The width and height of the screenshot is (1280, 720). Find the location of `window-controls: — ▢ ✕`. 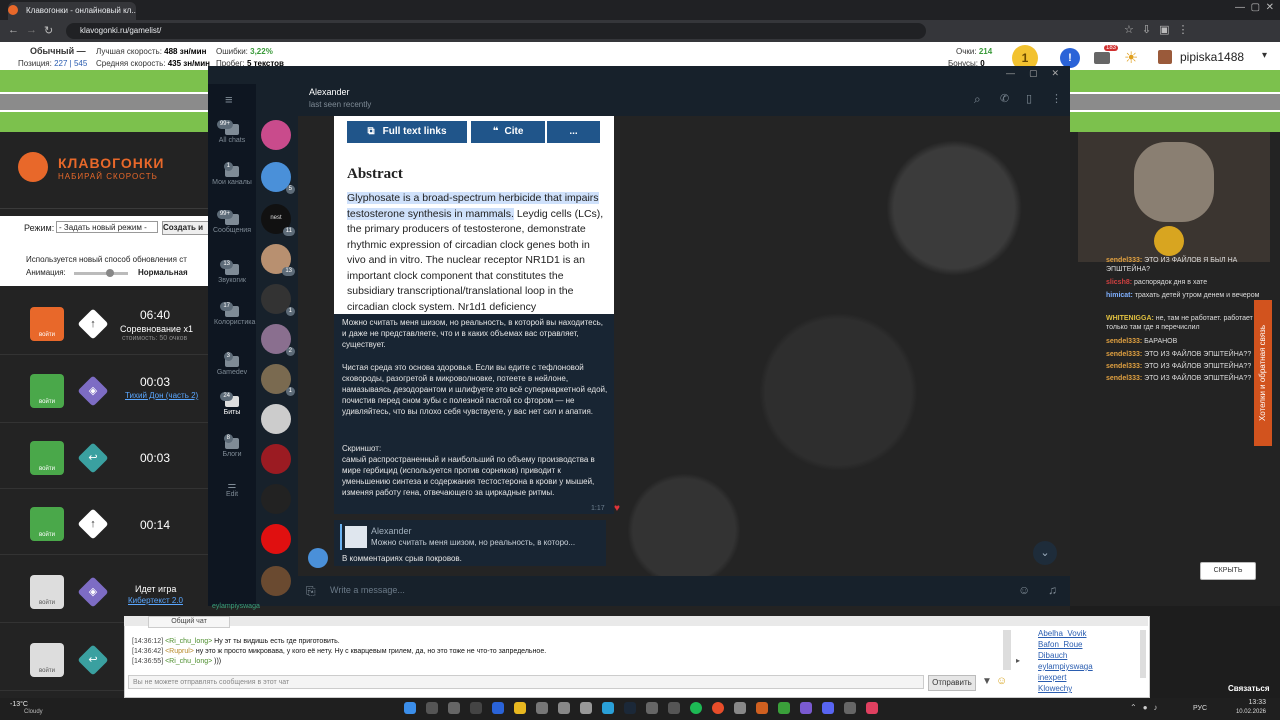

window-controls: — ▢ ✕ is located at coordinates (1235, 10).